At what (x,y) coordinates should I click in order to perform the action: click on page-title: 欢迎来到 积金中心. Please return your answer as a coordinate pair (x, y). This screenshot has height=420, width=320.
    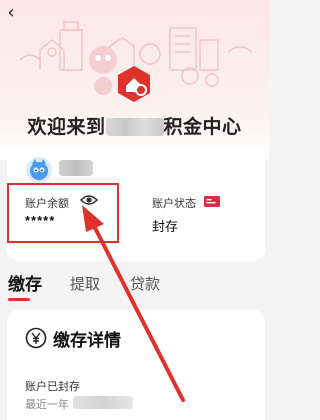
    Looking at the image, I should click on (134, 125).